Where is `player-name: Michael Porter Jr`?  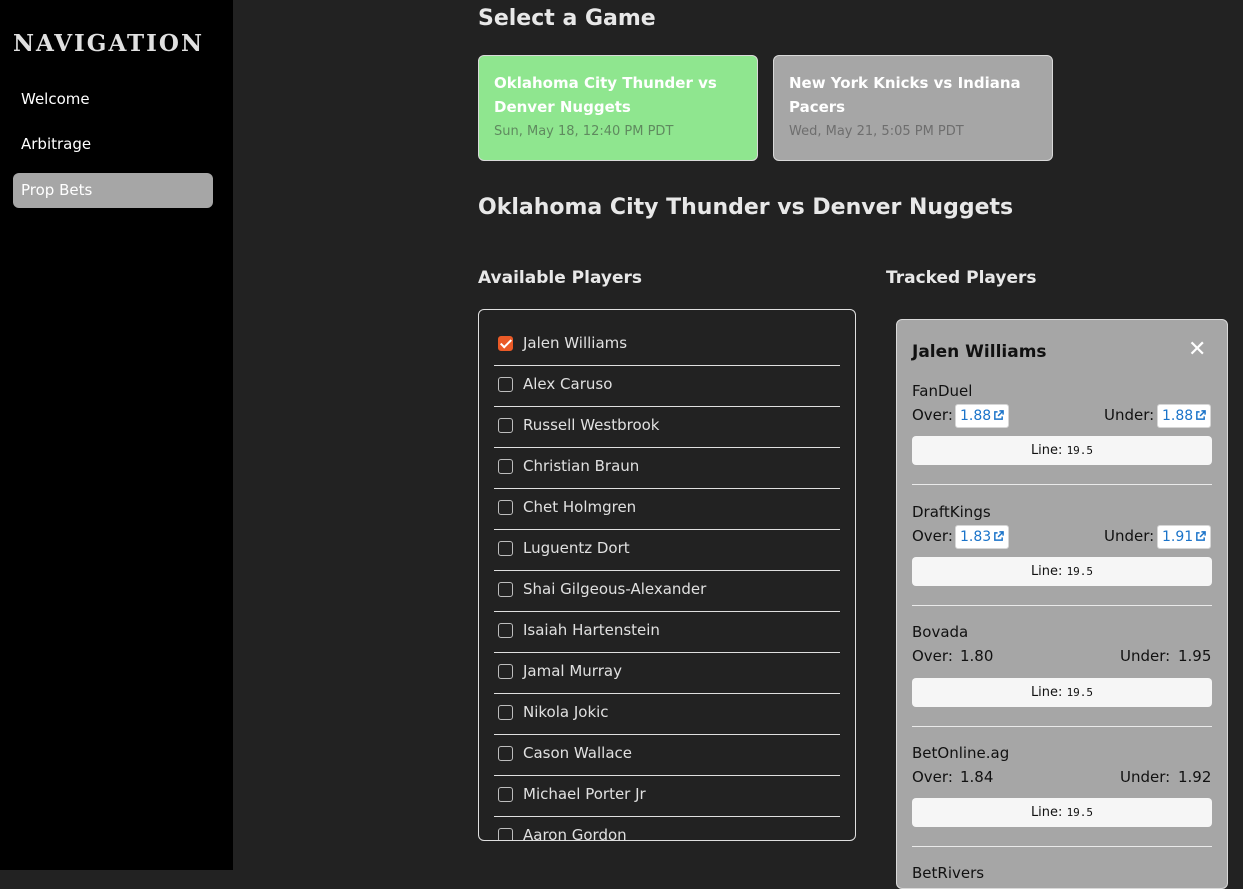 player-name: Michael Porter Jr is located at coordinates (584, 794).